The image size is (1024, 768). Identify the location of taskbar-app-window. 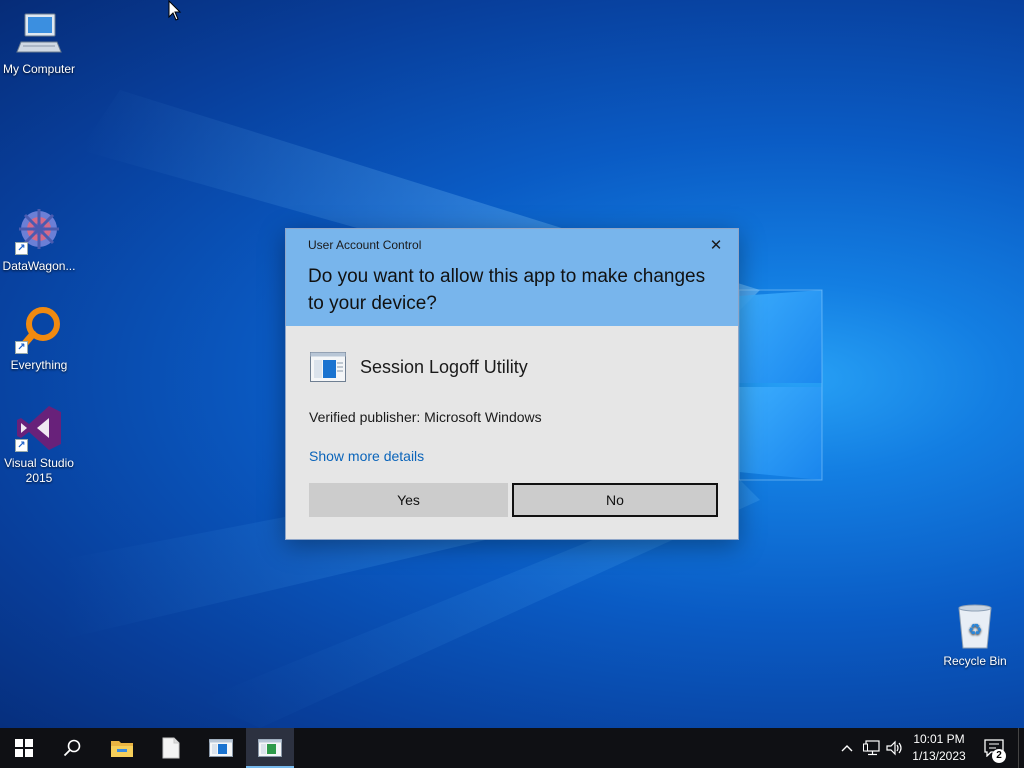
(221, 748).